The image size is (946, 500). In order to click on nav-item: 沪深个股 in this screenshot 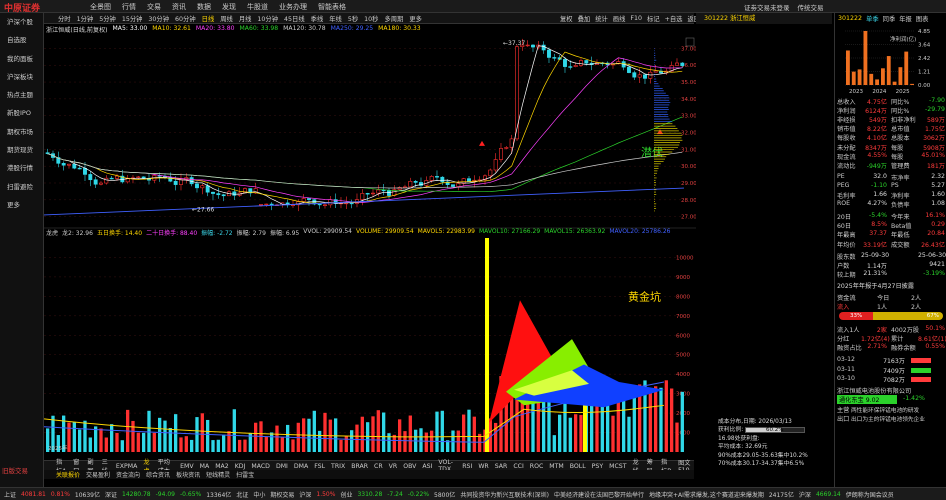, I will do `click(21, 22)`.